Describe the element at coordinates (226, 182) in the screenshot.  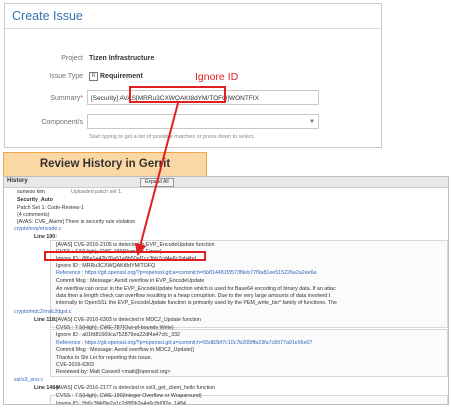
I see `history-header: History Expand All` at that location.